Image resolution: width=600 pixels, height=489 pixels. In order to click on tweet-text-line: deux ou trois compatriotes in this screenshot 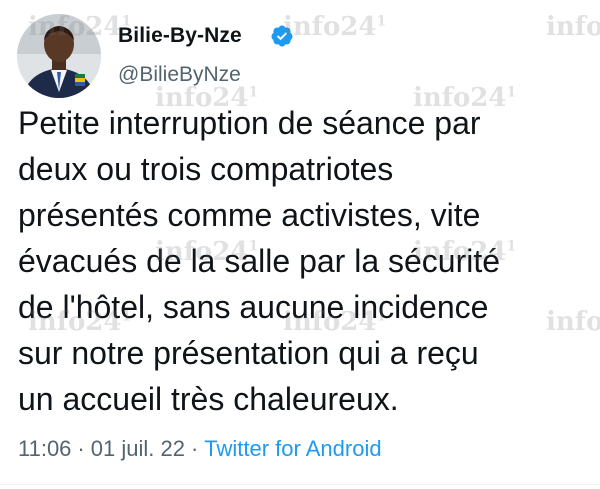, I will do `click(206, 169)`.